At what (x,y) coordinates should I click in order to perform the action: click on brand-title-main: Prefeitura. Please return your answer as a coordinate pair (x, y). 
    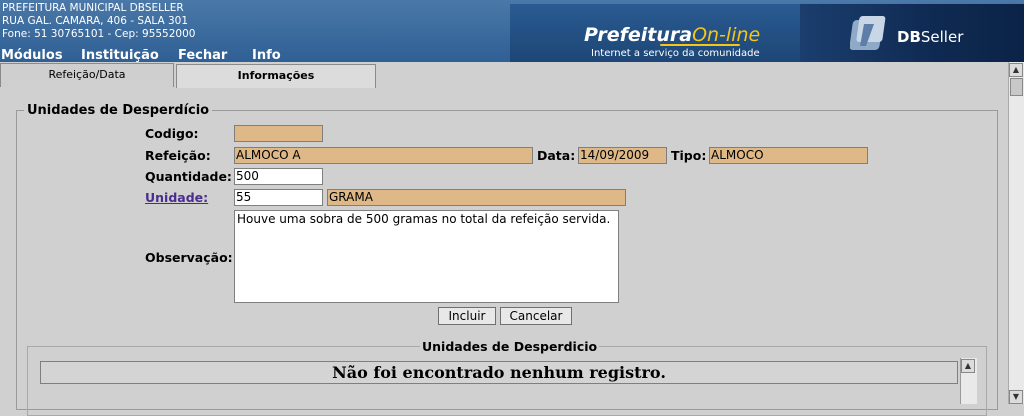
    Looking at the image, I should click on (638, 35).